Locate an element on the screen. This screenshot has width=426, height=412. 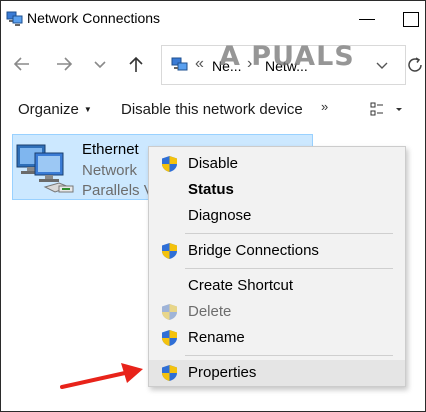
refresh-icon is located at coordinates (415, 64).